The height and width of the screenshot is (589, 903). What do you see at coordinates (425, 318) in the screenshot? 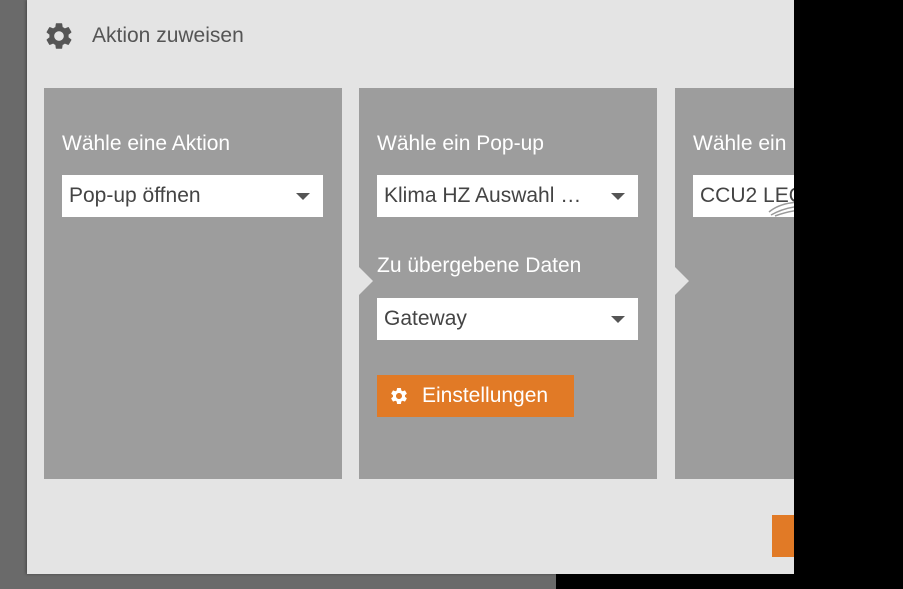
I see `data-select-value: Gateway` at bounding box center [425, 318].